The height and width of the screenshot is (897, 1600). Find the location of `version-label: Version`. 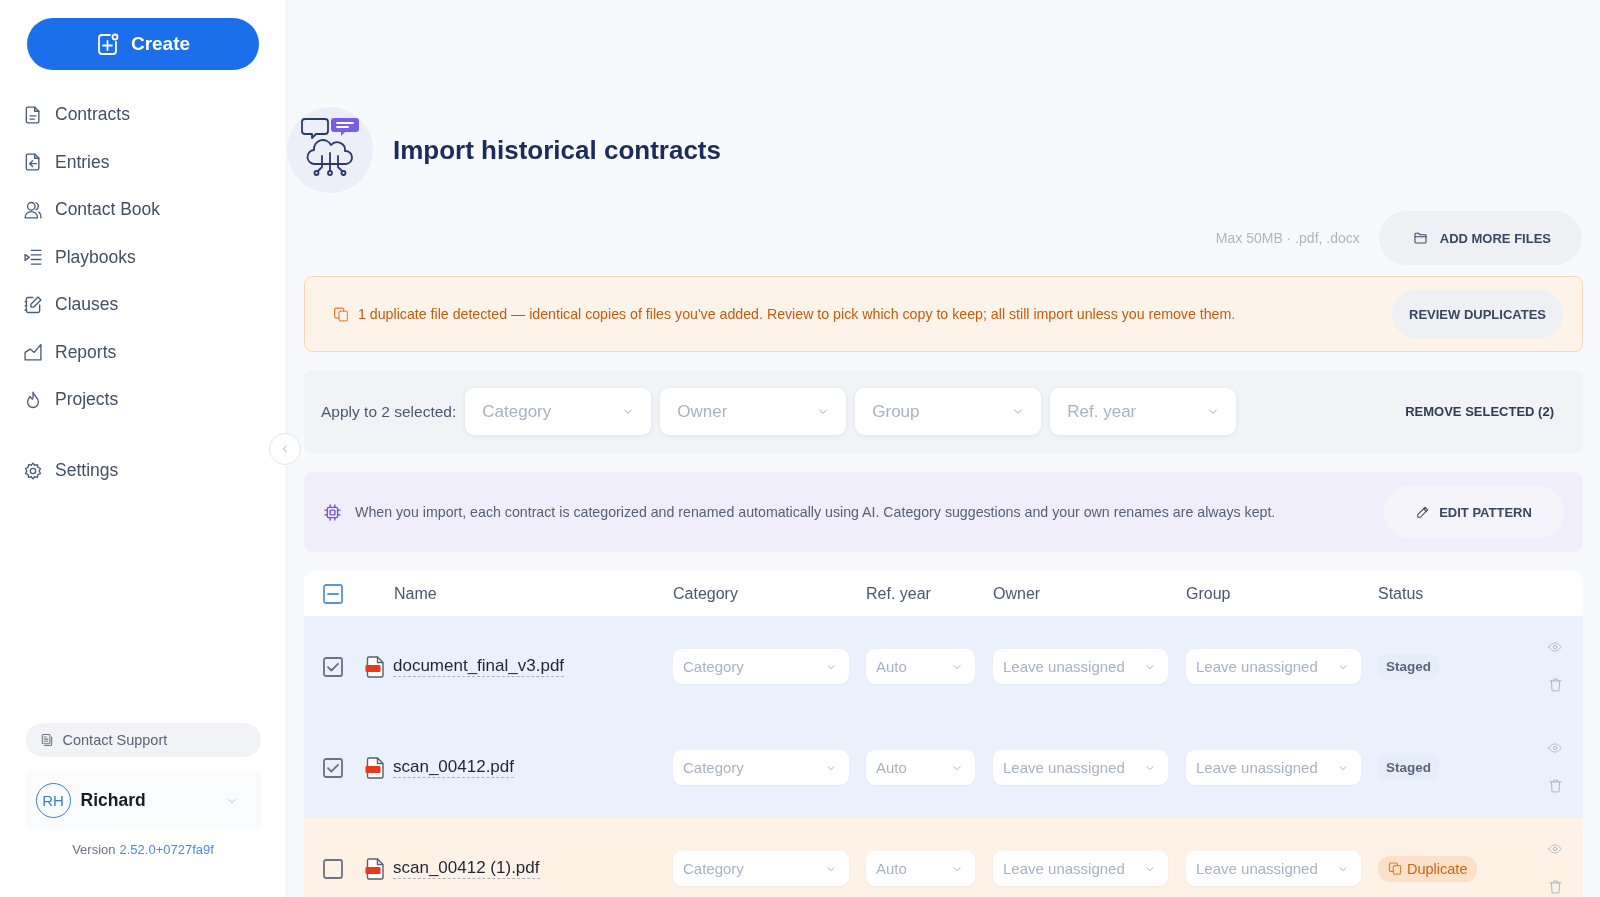

version-label: Version is located at coordinates (94, 850).